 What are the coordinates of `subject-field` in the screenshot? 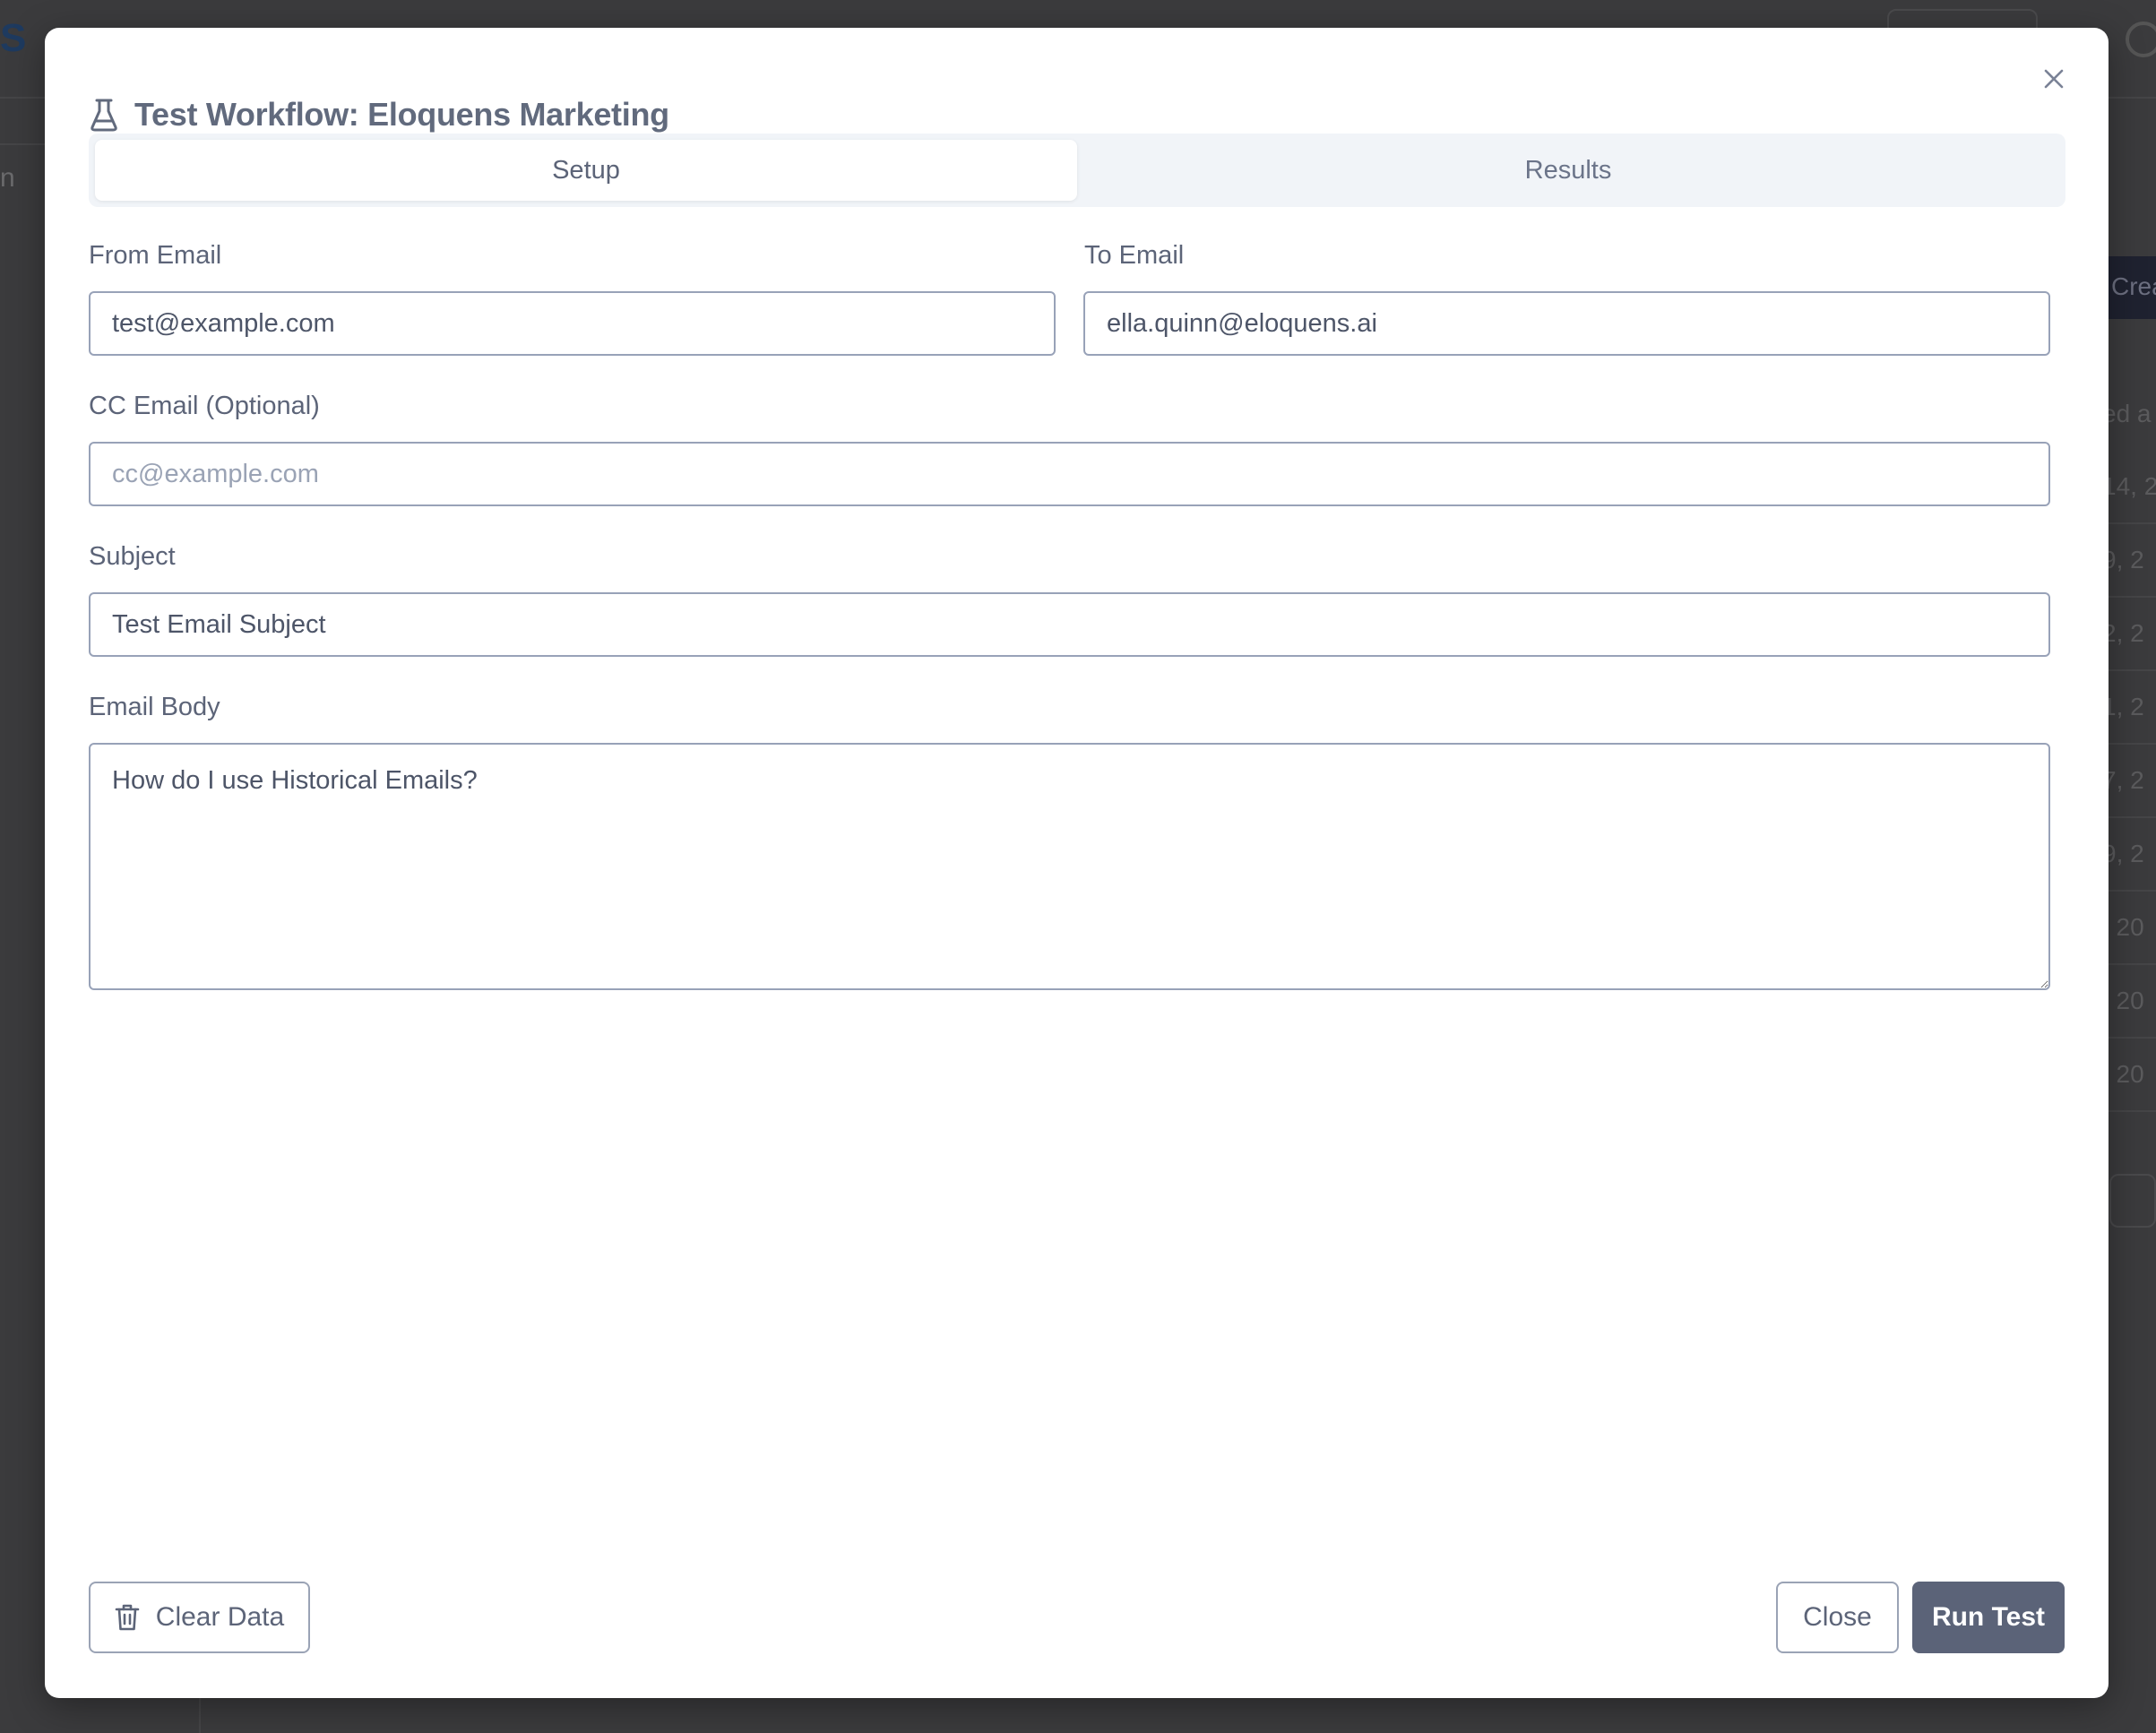 It's located at (1069, 624).